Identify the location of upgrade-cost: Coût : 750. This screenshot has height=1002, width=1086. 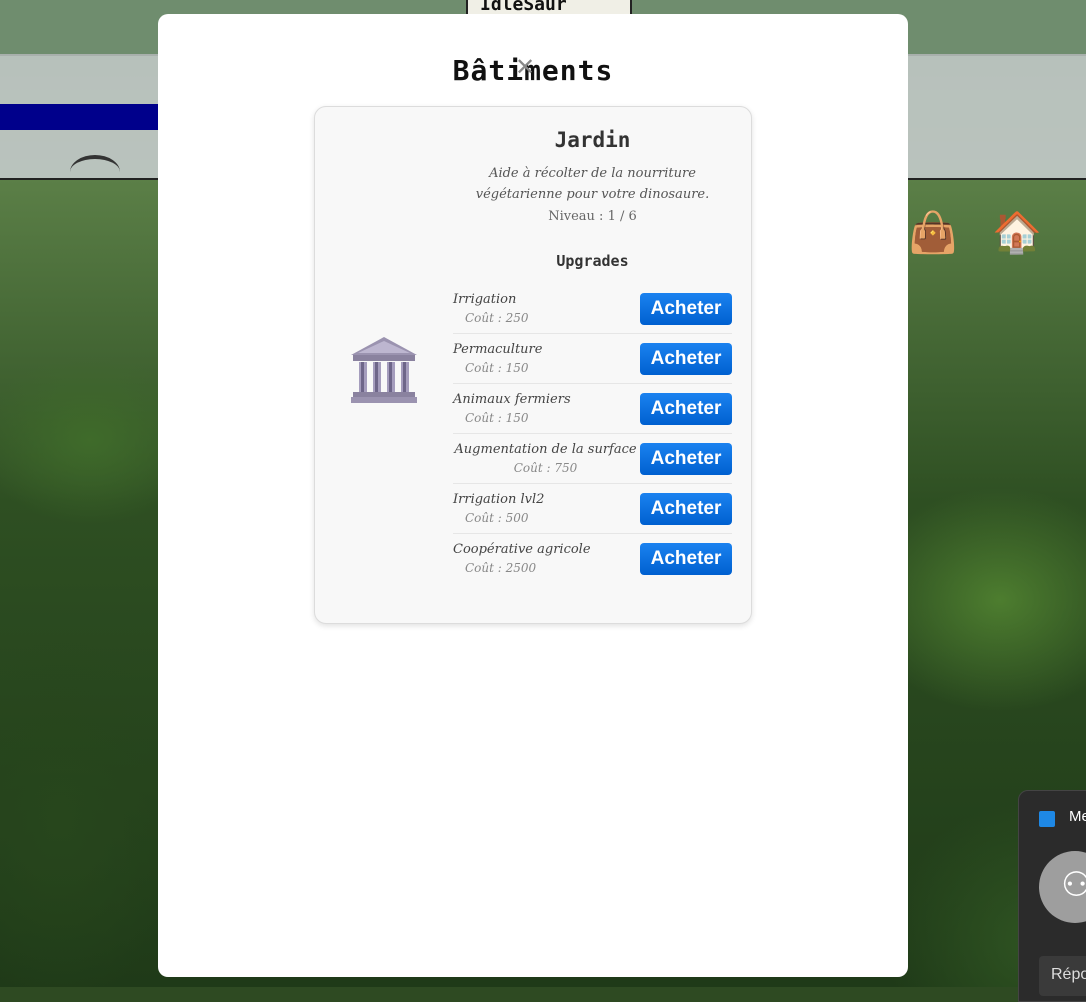
(545, 467).